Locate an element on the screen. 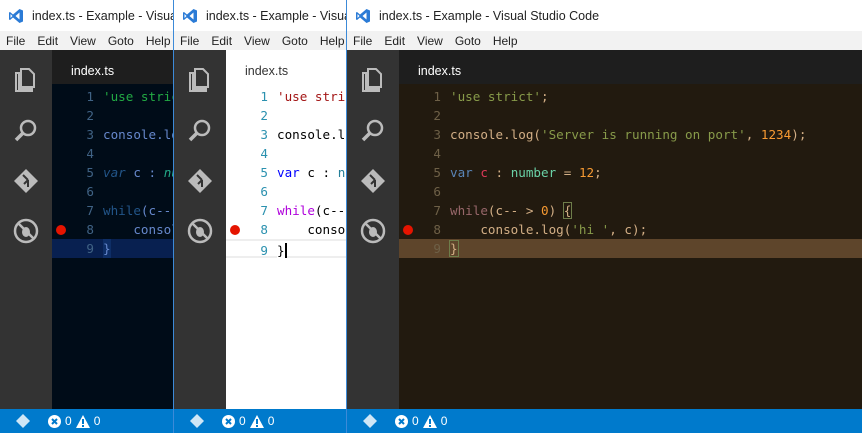  token-p: (c-- > is located at coordinates (330, 210).